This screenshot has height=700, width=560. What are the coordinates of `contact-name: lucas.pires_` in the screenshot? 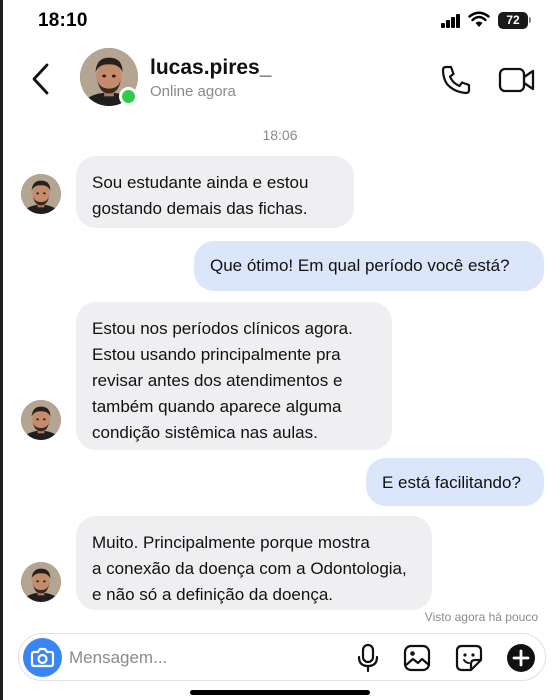 It's located at (210, 68).